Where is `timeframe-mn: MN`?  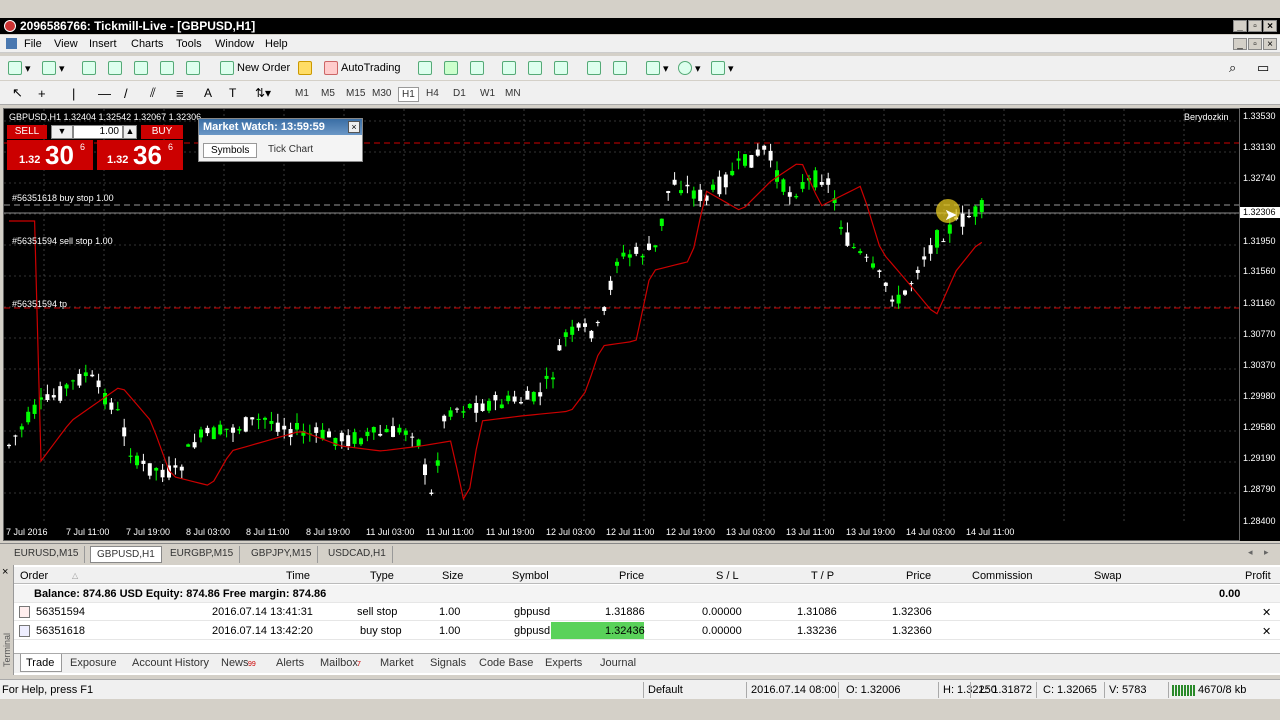 timeframe-mn: MN is located at coordinates (513, 93).